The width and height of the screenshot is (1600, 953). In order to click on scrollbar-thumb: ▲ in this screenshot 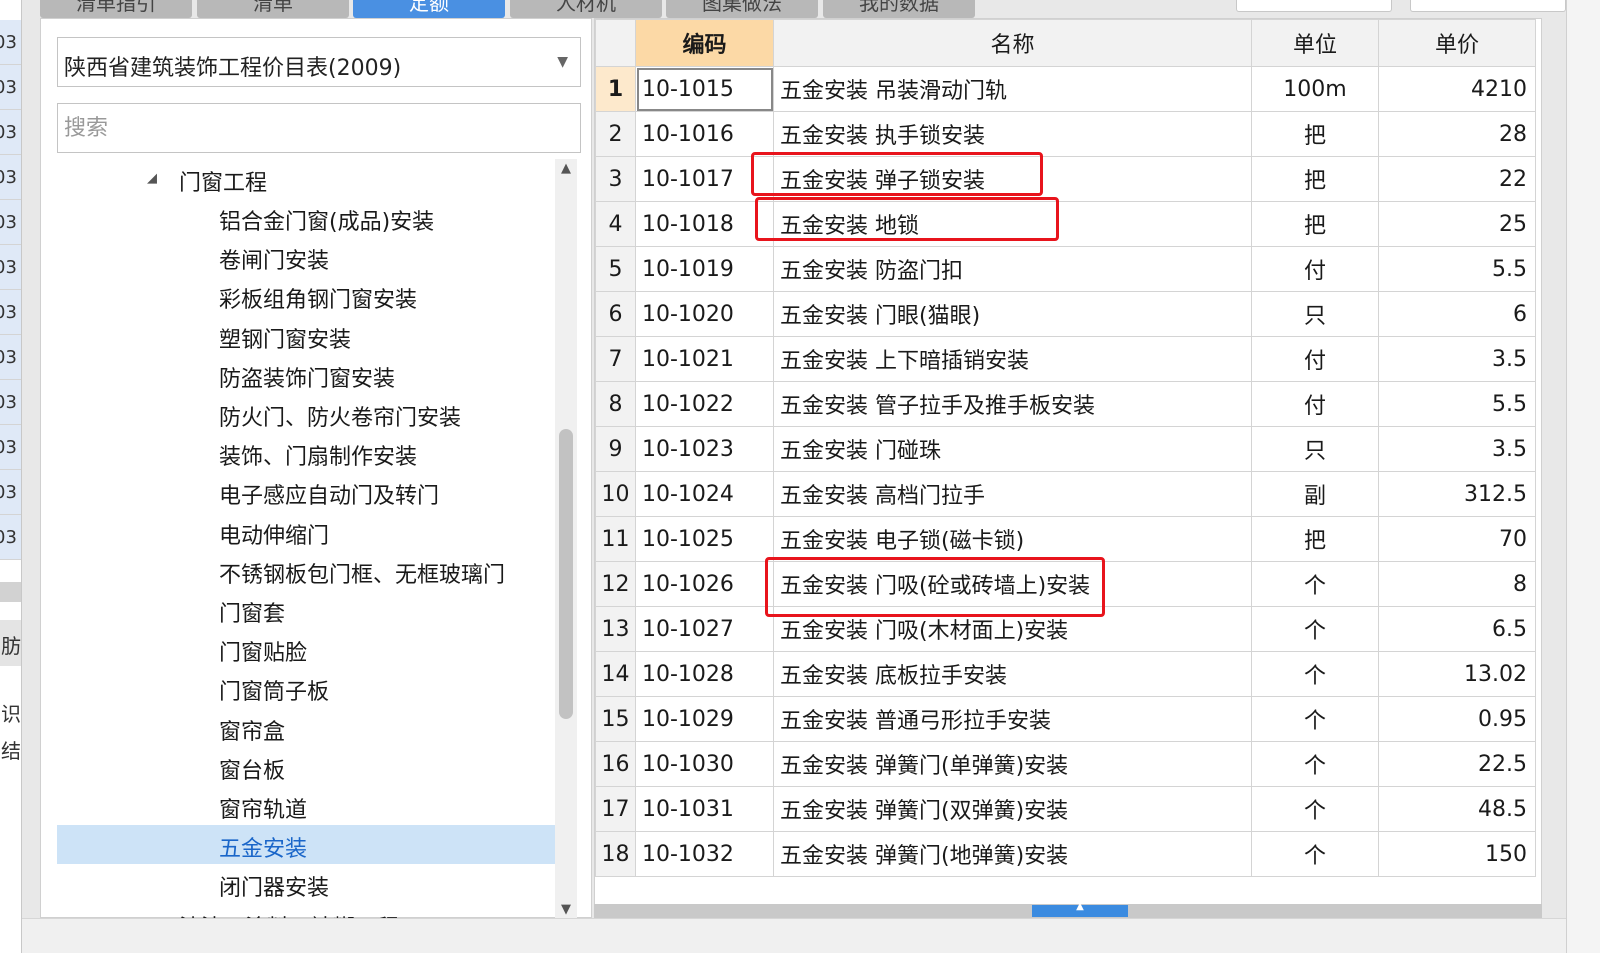, I will do `click(1080, 909)`.